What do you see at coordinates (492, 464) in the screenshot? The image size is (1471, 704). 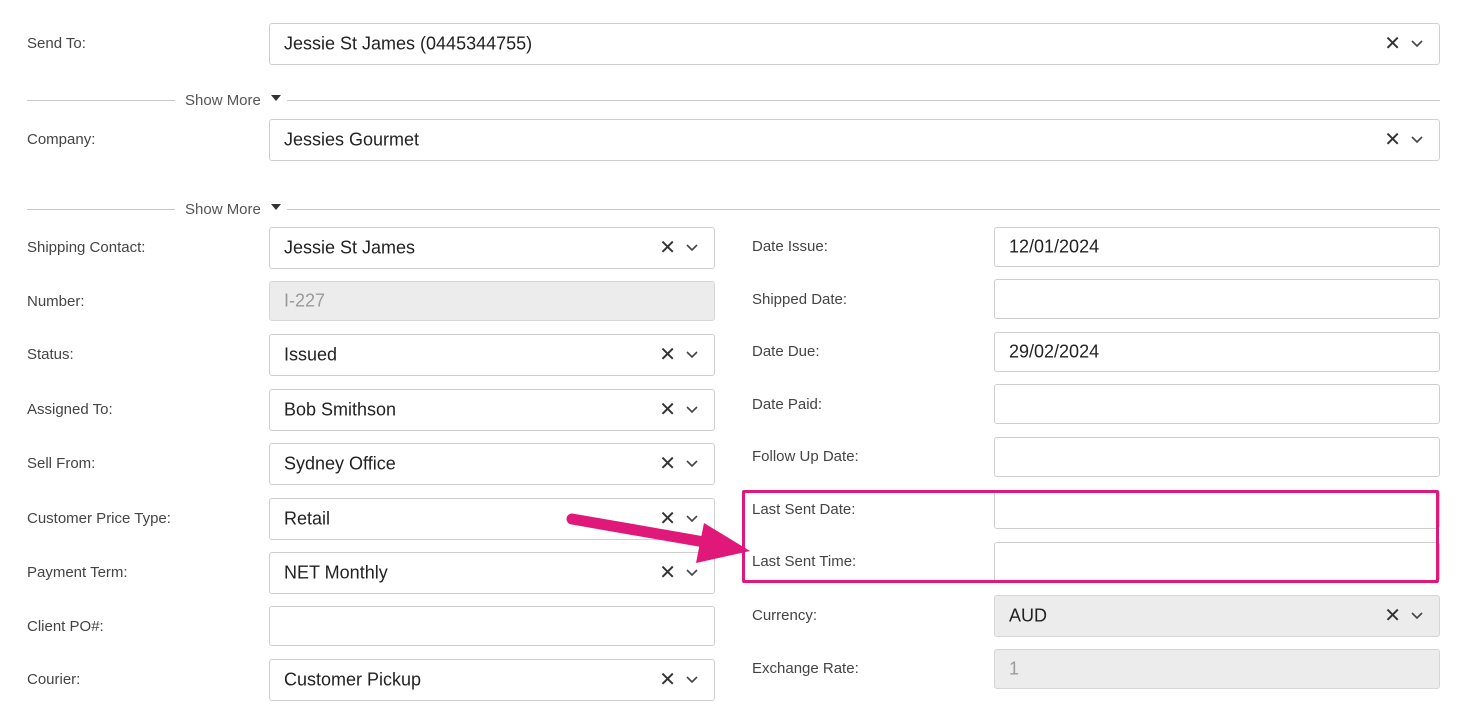 I see `sell-from-select: Sydney Office ✕` at bounding box center [492, 464].